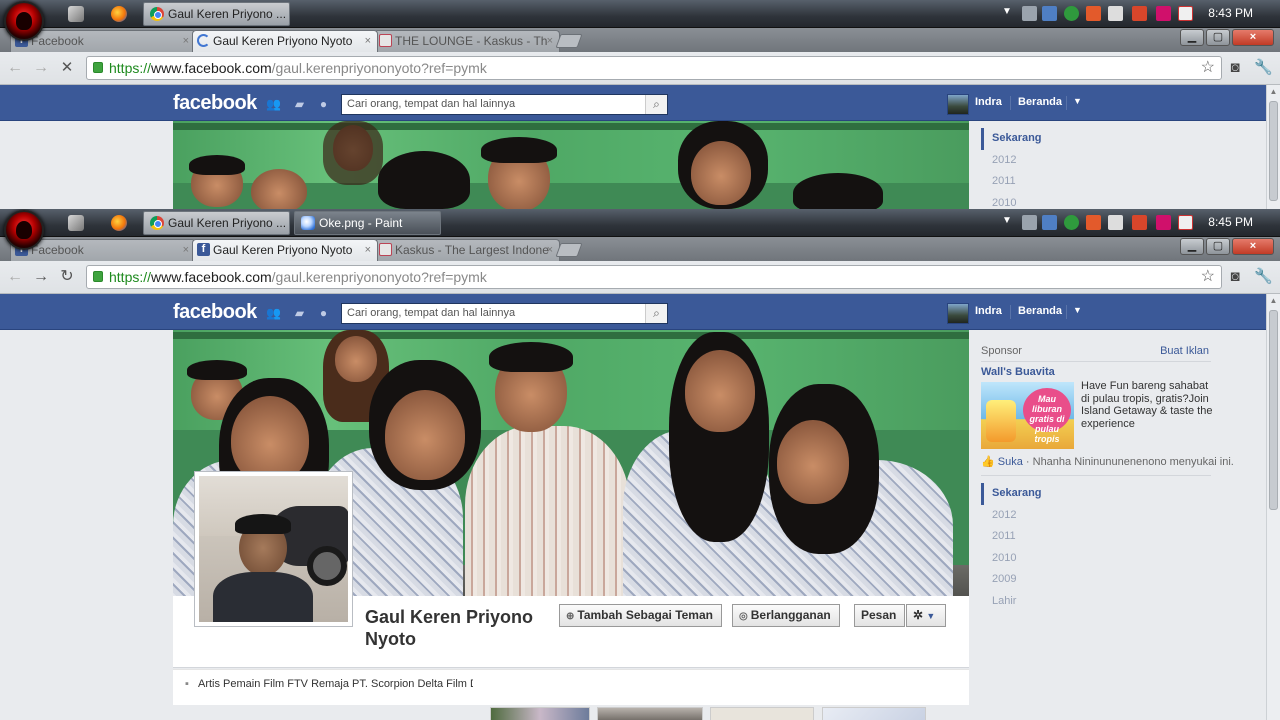  What do you see at coordinates (926, 615) in the screenshot?
I see `gear-menu-button: ✲ ▼` at bounding box center [926, 615].